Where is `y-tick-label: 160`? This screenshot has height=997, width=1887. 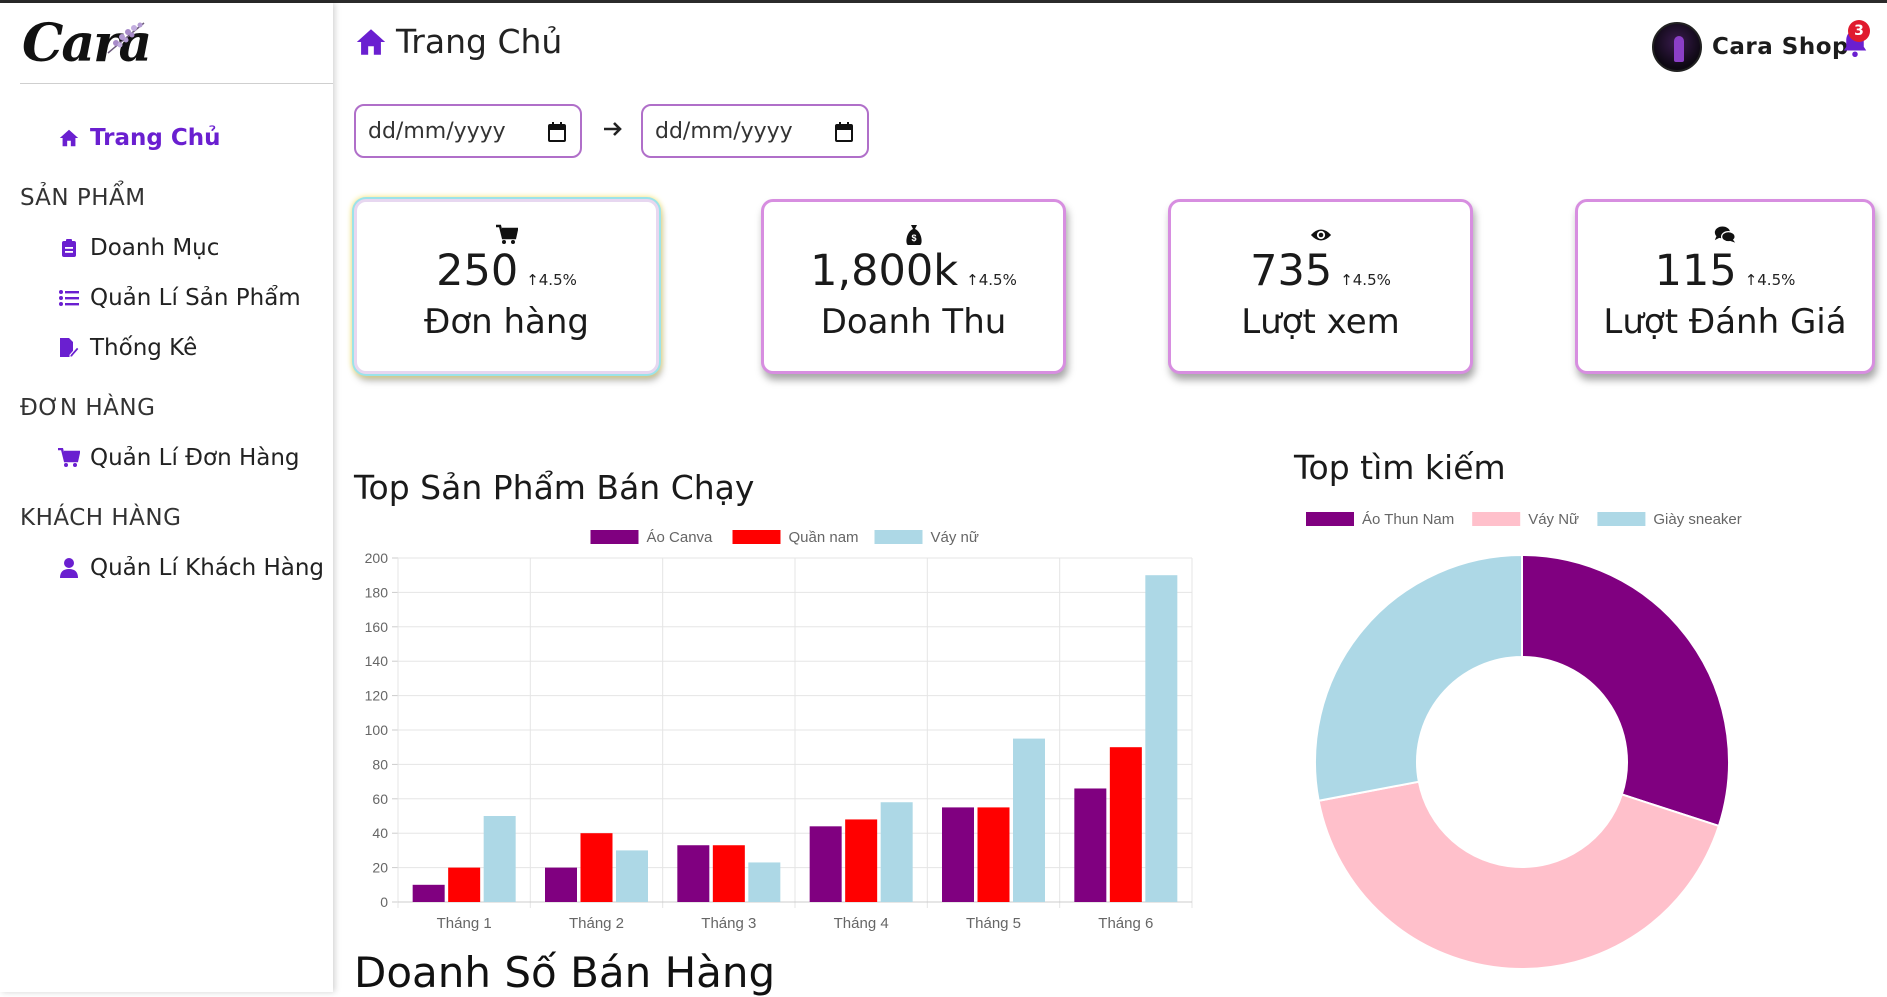 y-tick-label: 160 is located at coordinates (377, 627).